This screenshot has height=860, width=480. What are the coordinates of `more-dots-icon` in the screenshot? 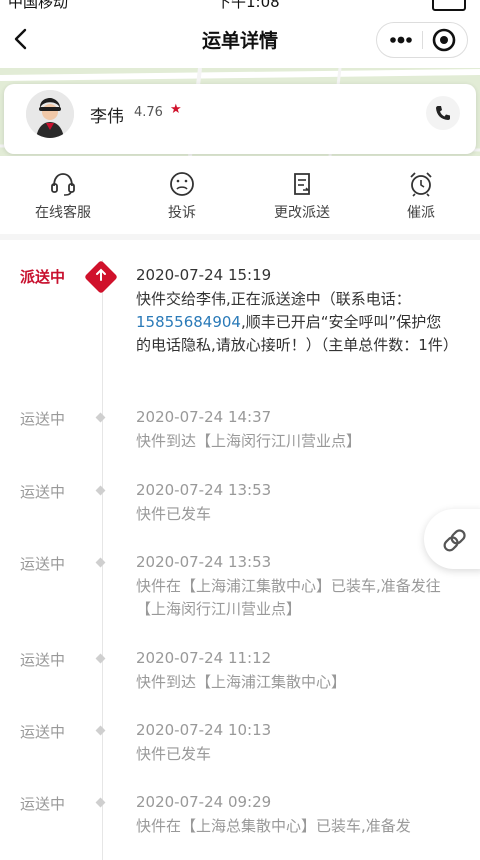 It's located at (401, 40).